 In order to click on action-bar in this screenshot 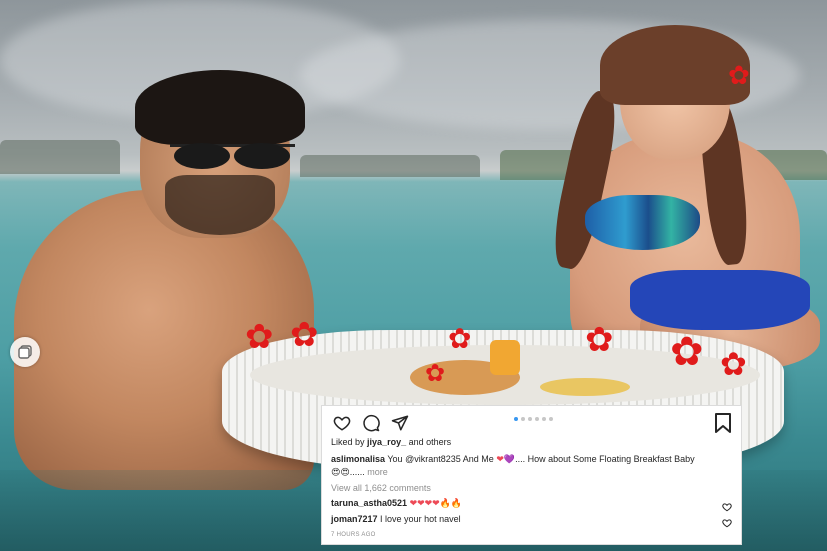, I will do `click(371, 423)`.